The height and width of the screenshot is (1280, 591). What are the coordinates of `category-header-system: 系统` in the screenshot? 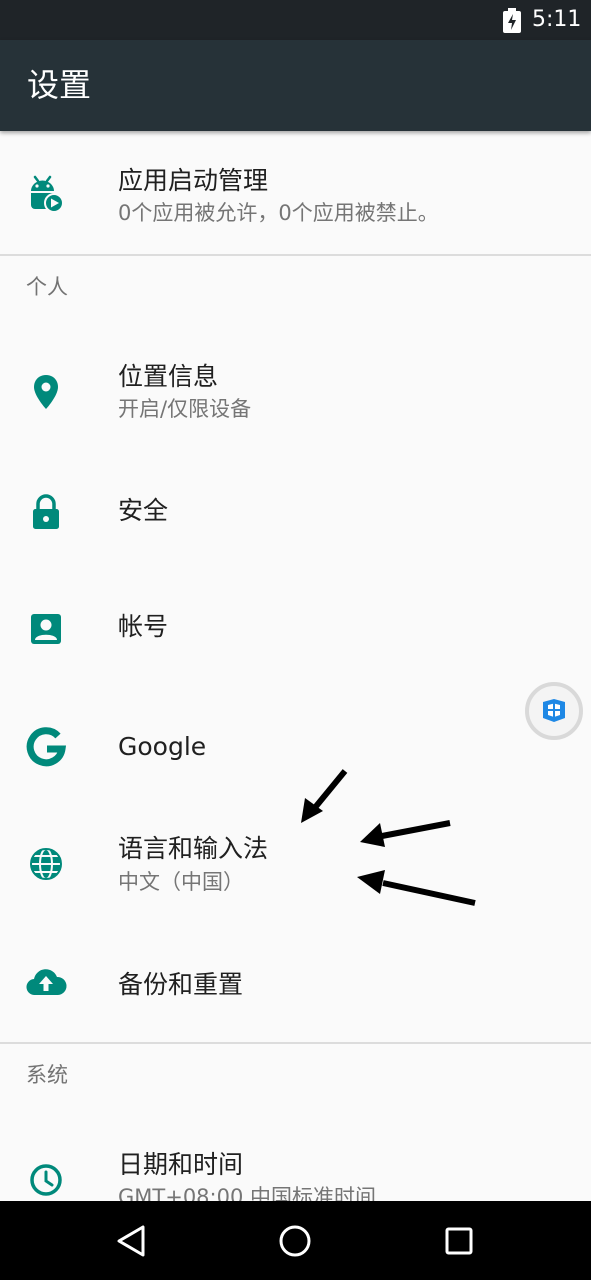 It's located at (47, 1075).